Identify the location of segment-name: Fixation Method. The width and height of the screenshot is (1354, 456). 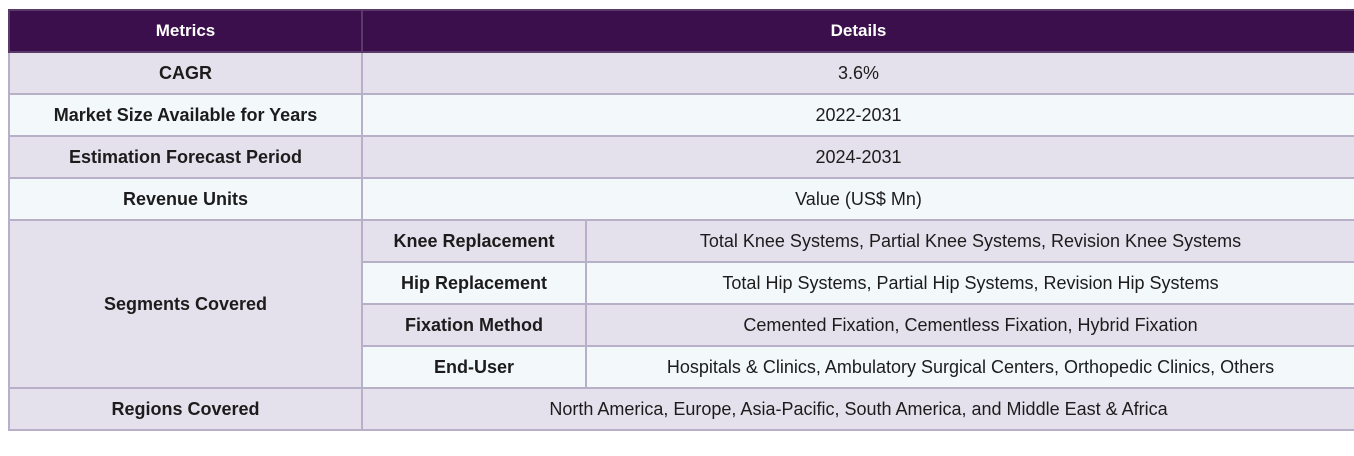
(474, 325).